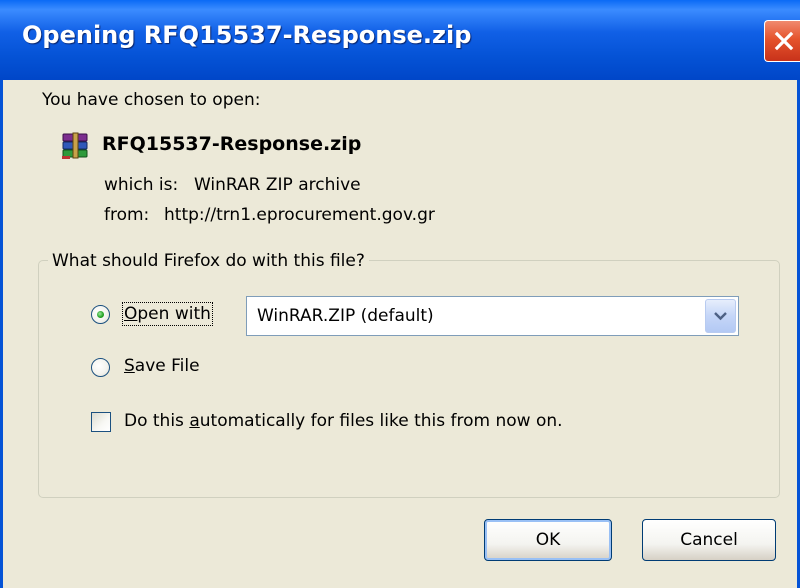 This screenshot has width=800, height=588. Describe the element at coordinates (162, 366) in the screenshot. I see `save-file-label: Save File` at that location.